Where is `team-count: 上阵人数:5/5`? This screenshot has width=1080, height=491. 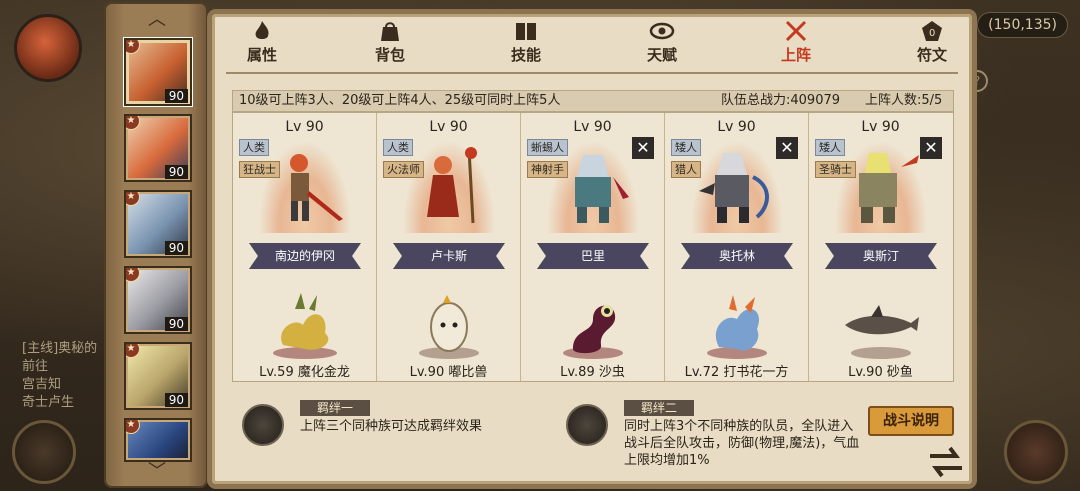 team-count: 上阵人数:5/5 is located at coordinates (904, 100).